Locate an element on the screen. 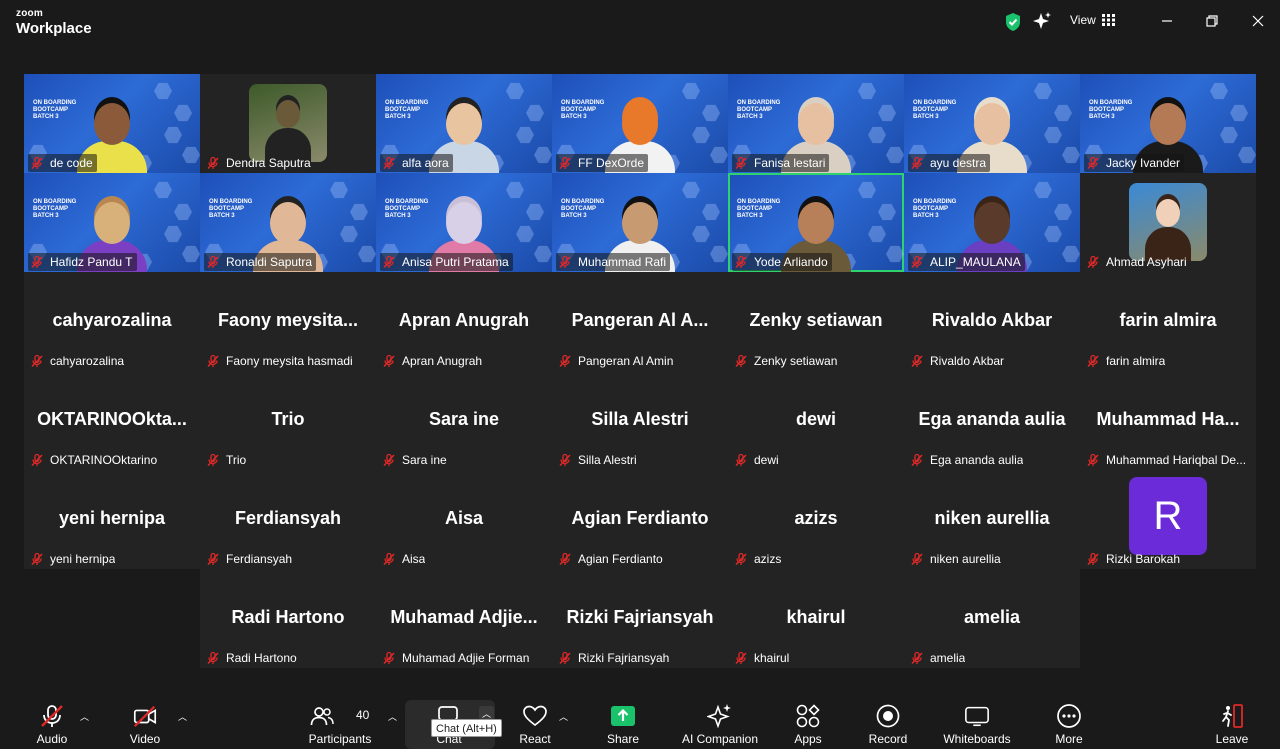 This screenshot has width=1280, height=749. more-dots-icon is located at coordinates (1069, 716).